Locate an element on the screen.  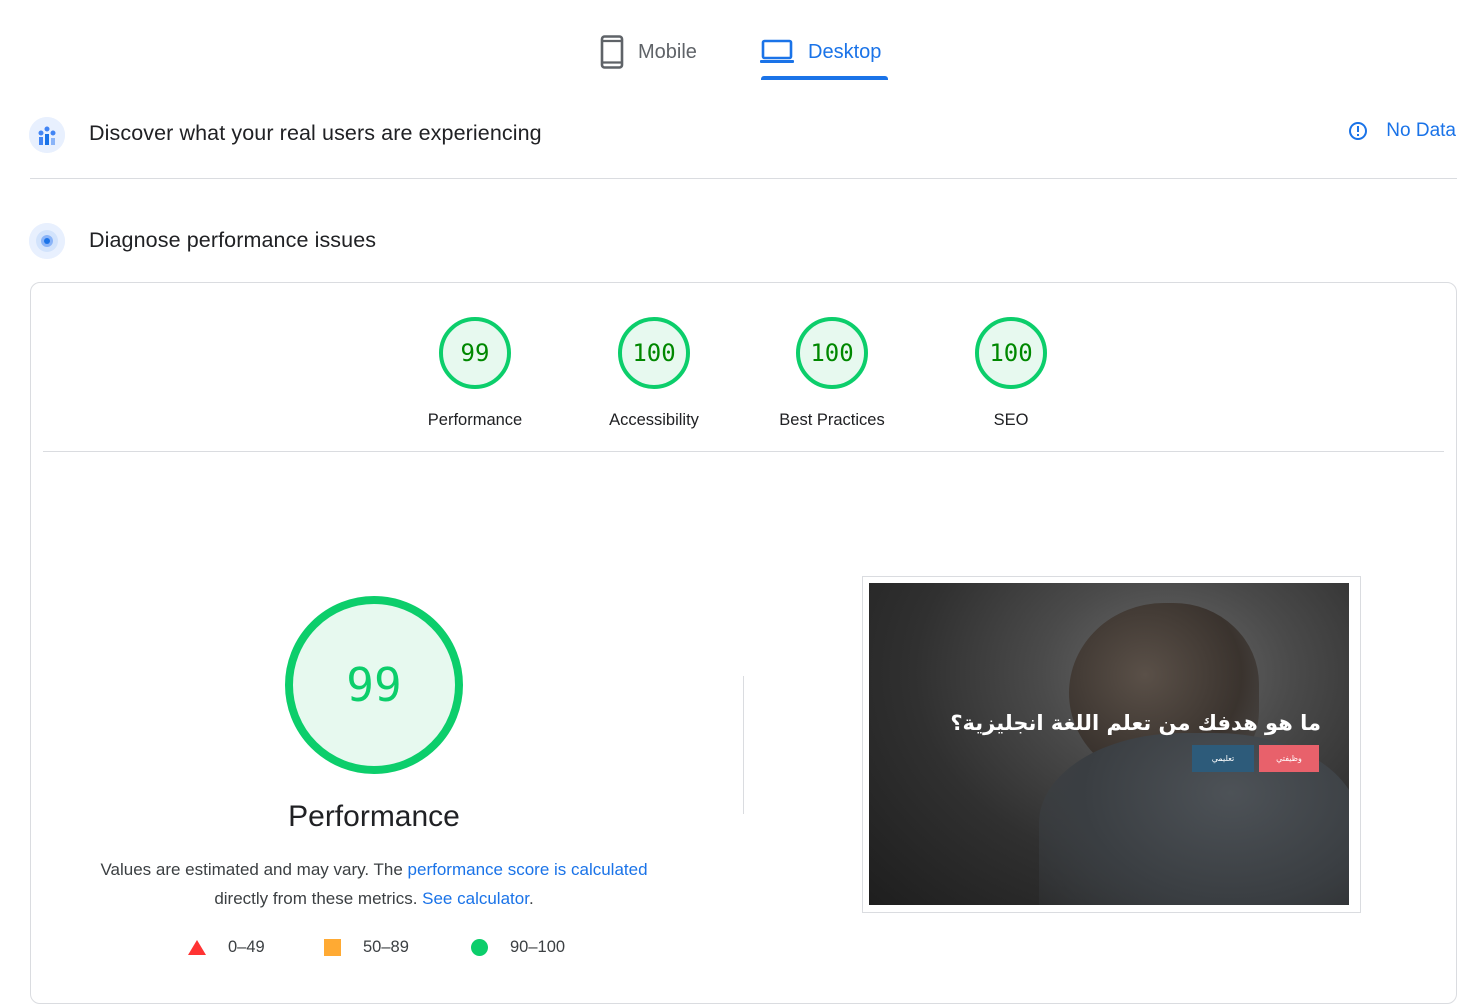
gauge-accessibility: 100 Accessibility is located at coordinates (654, 373).